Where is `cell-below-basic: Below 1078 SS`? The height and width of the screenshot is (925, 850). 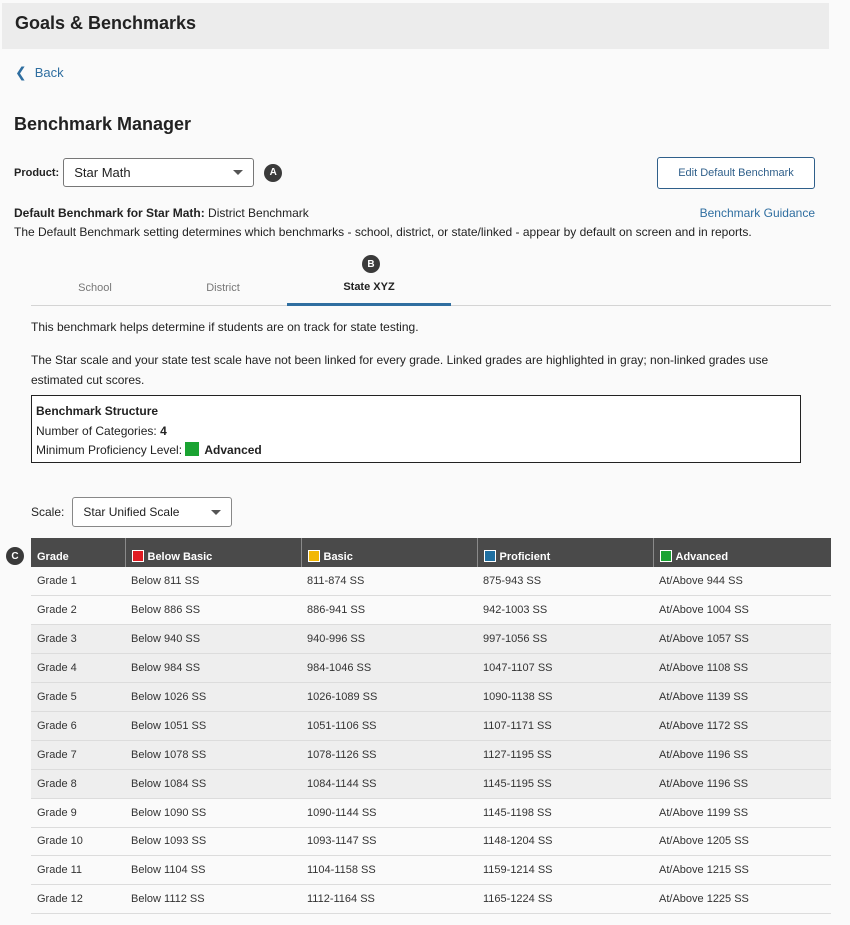 cell-below-basic: Below 1078 SS is located at coordinates (213, 755).